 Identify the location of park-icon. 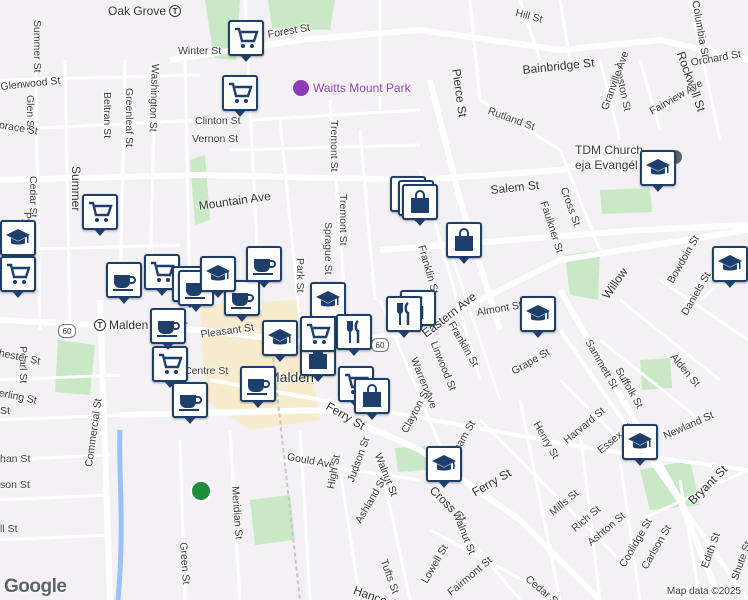
(301, 88).